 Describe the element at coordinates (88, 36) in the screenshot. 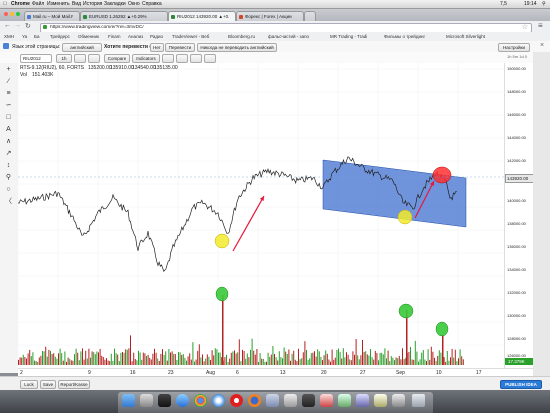

I see `bookmark-item: Обменник` at that location.